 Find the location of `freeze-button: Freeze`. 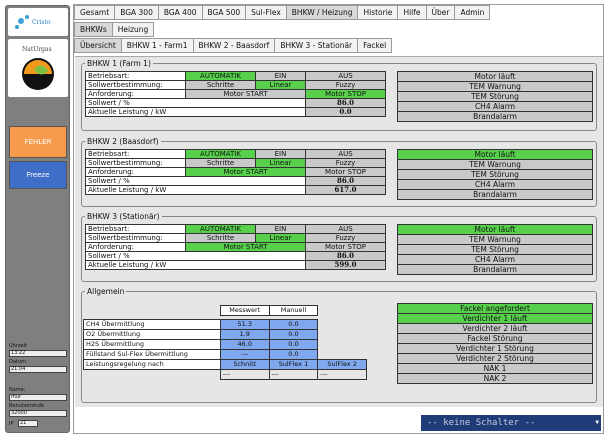

freeze-button: Freeze is located at coordinates (38, 175).